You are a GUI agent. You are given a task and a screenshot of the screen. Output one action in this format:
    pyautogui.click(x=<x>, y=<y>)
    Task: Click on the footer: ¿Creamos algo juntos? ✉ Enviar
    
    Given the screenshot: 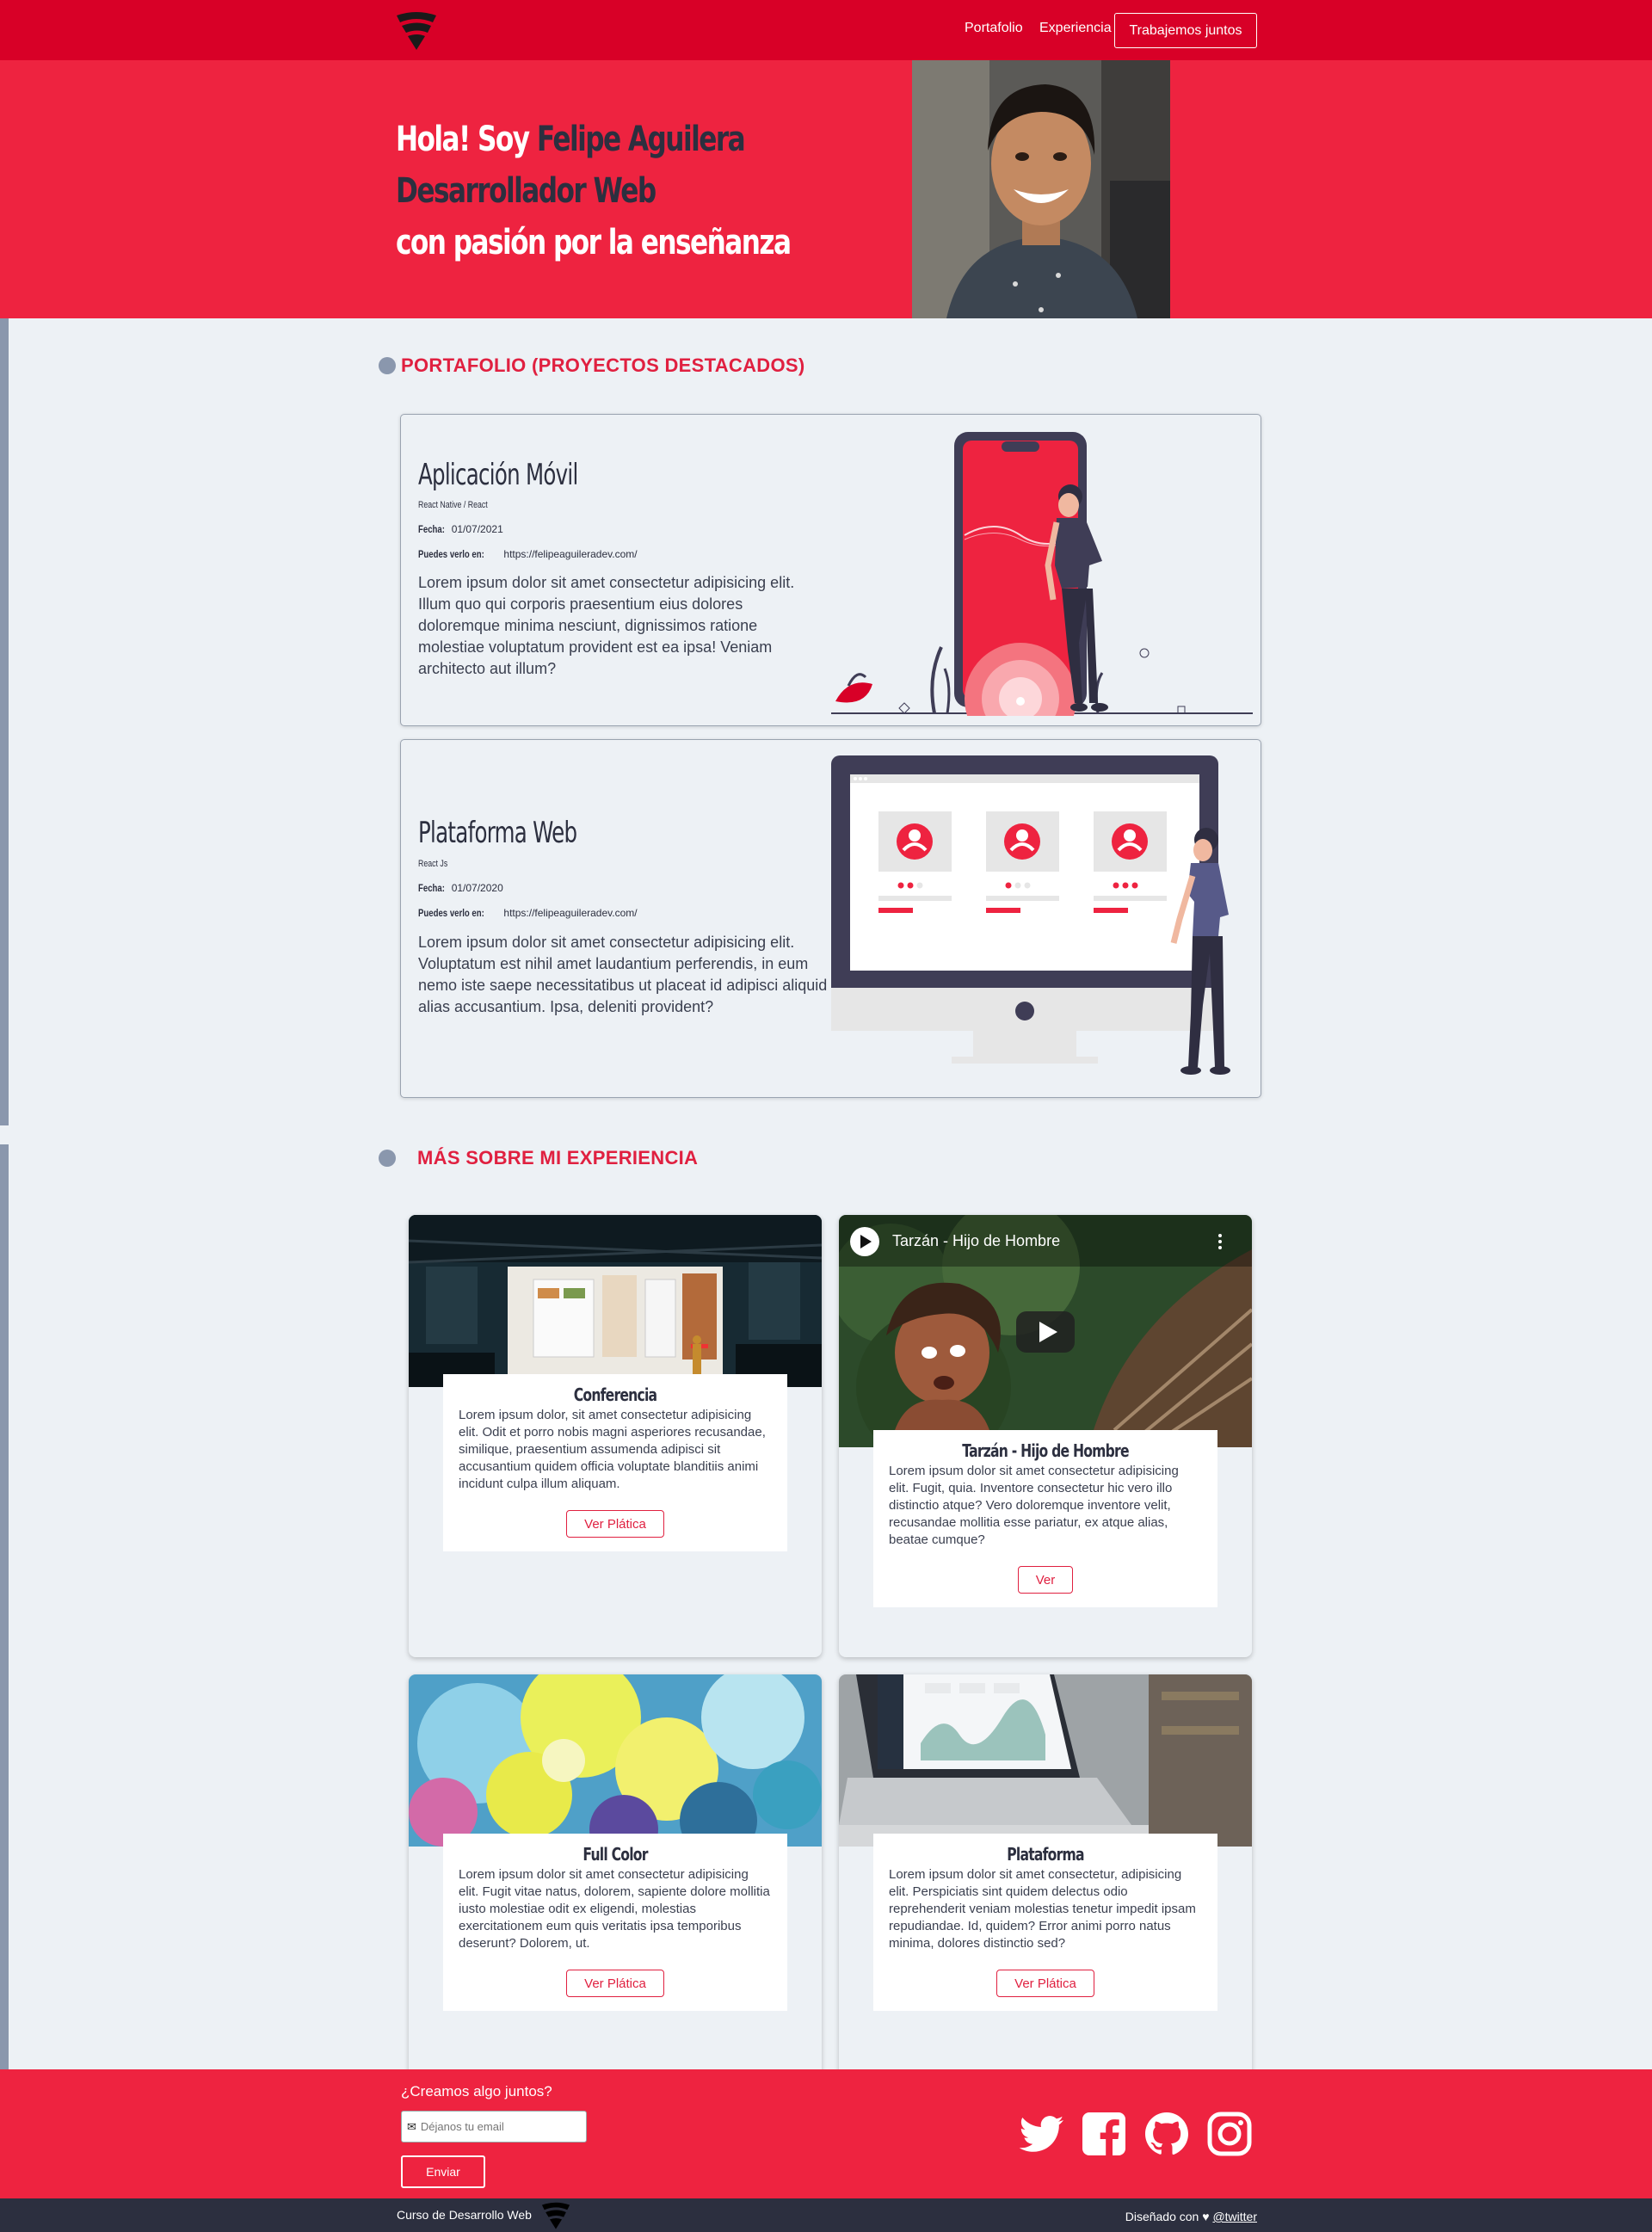 What is the action you would take?
    pyautogui.click(x=826, y=2133)
    